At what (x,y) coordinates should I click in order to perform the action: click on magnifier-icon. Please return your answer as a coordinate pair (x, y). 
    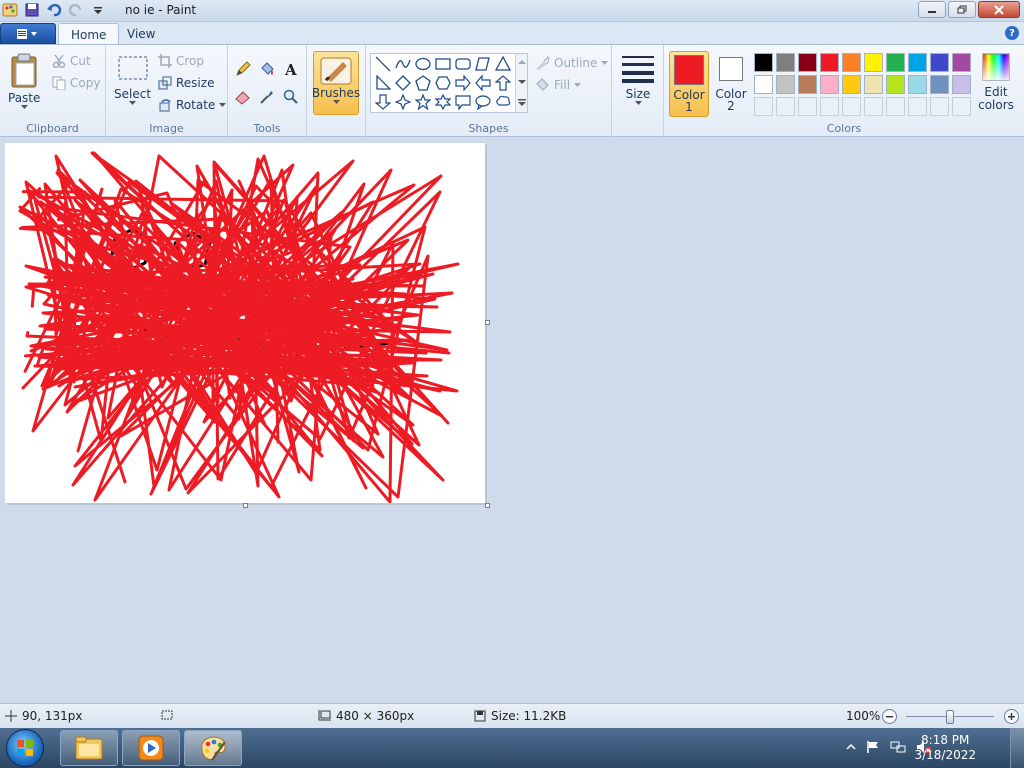
    Looking at the image, I should click on (291, 97).